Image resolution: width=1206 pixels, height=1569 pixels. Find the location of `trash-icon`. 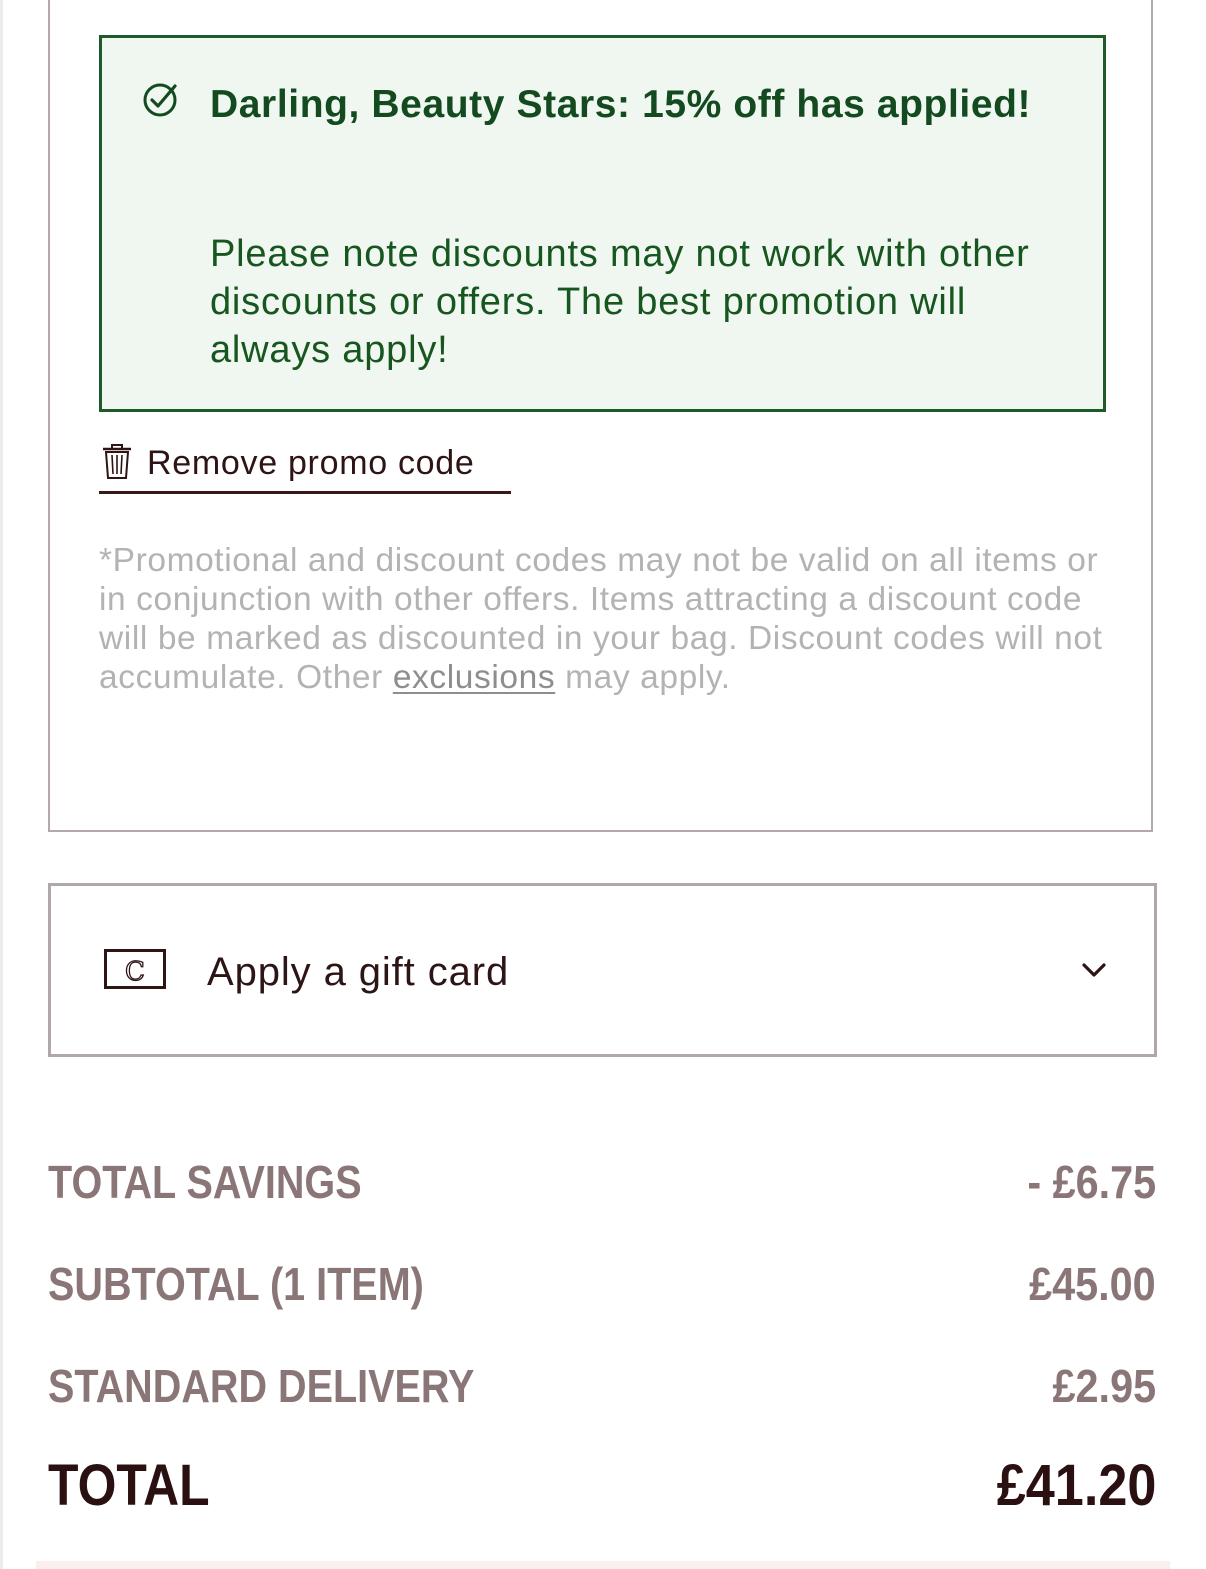

trash-icon is located at coordinates (117, 461).